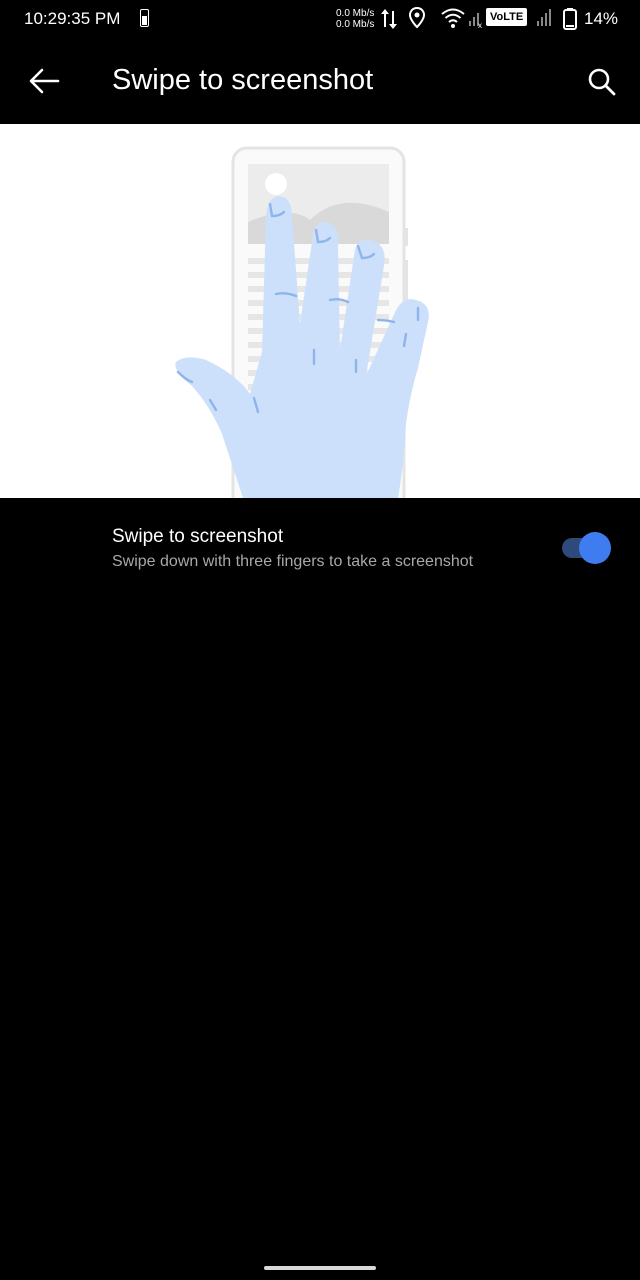 The width and height of the screenshot is (640, 1280). Describe the element at coordinates (198, 536) in the screenshot. I see `setting-title: Swipe to screenshot` at that location.